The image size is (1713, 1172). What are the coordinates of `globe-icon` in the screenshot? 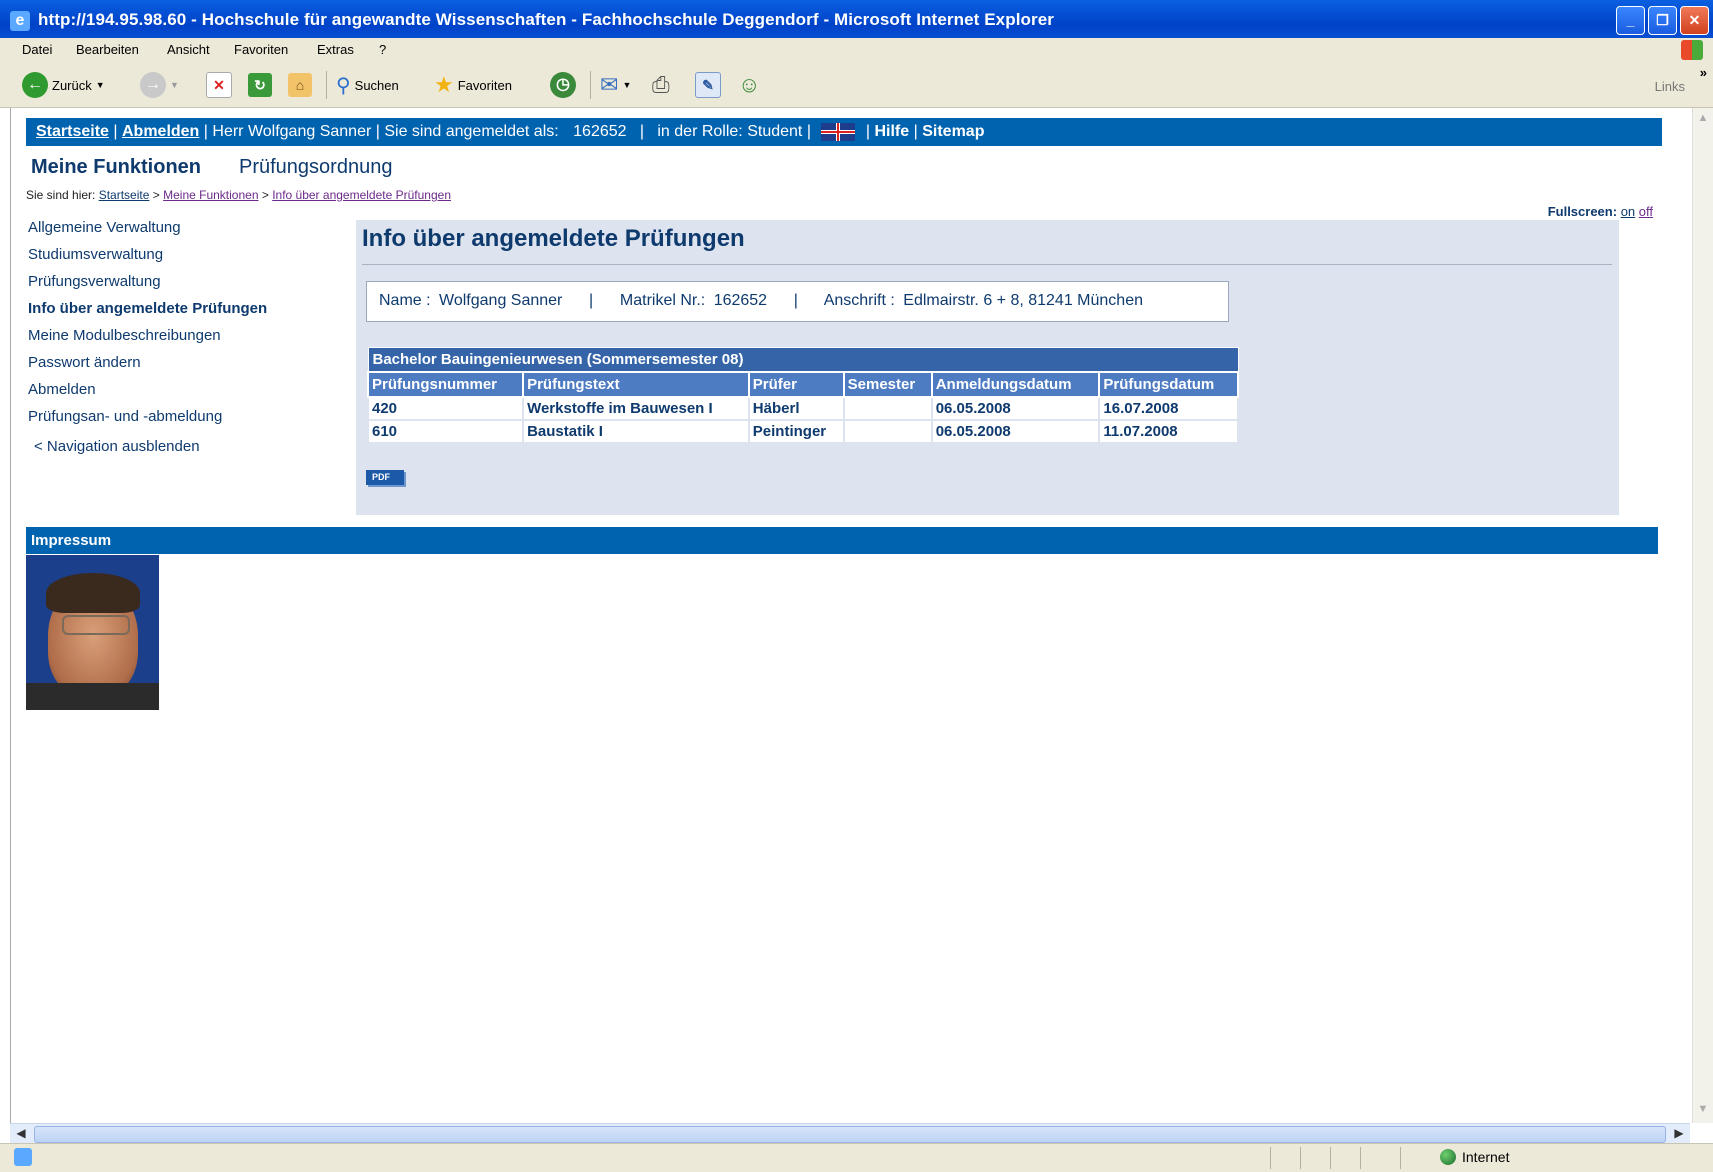 It's located at (1448, 1157).